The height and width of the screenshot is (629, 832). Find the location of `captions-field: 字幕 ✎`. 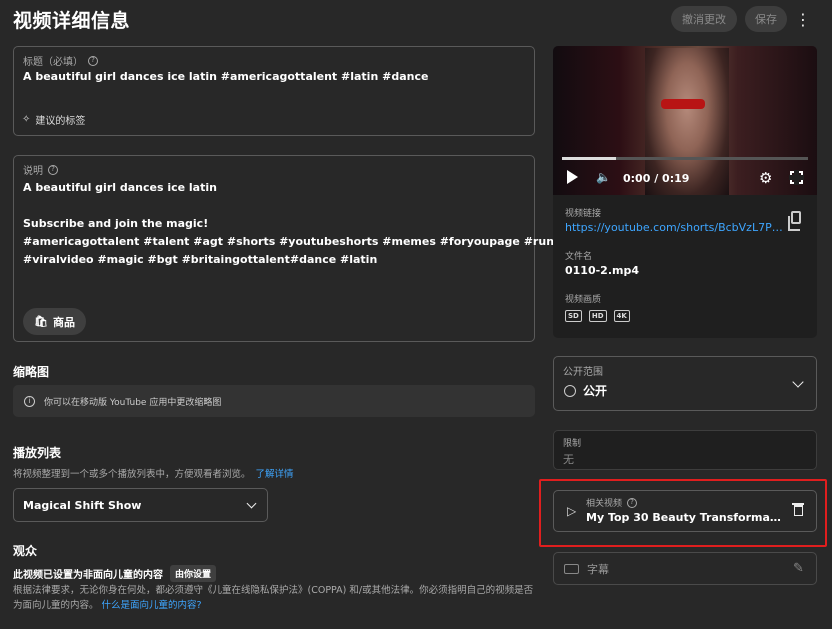

captions-field: 字幕 ✎ is located at coordinates (685, 568).